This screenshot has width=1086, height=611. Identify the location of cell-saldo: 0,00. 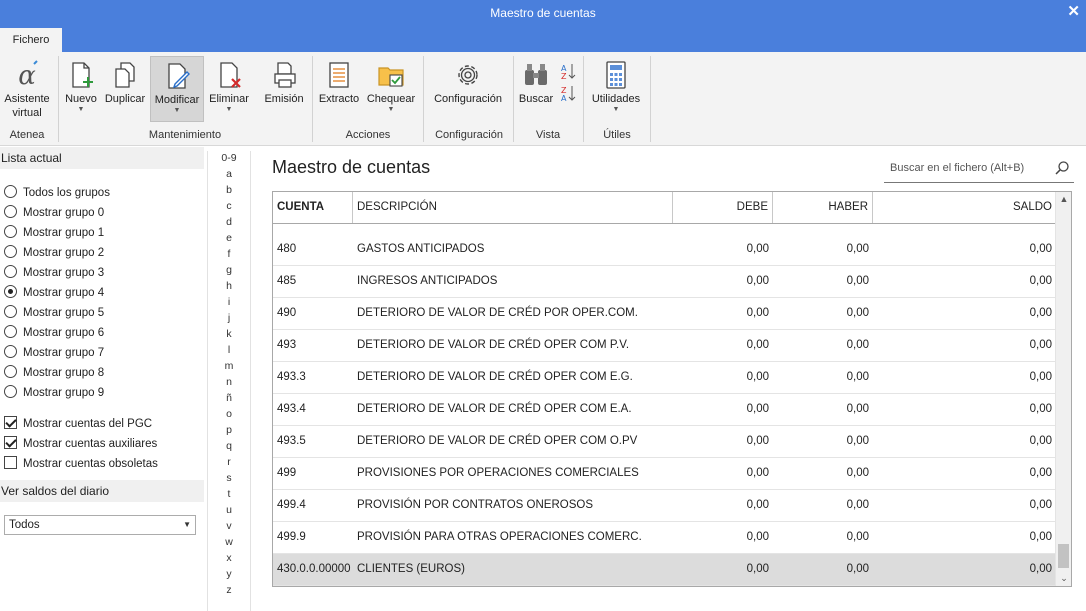
(1040, 569).